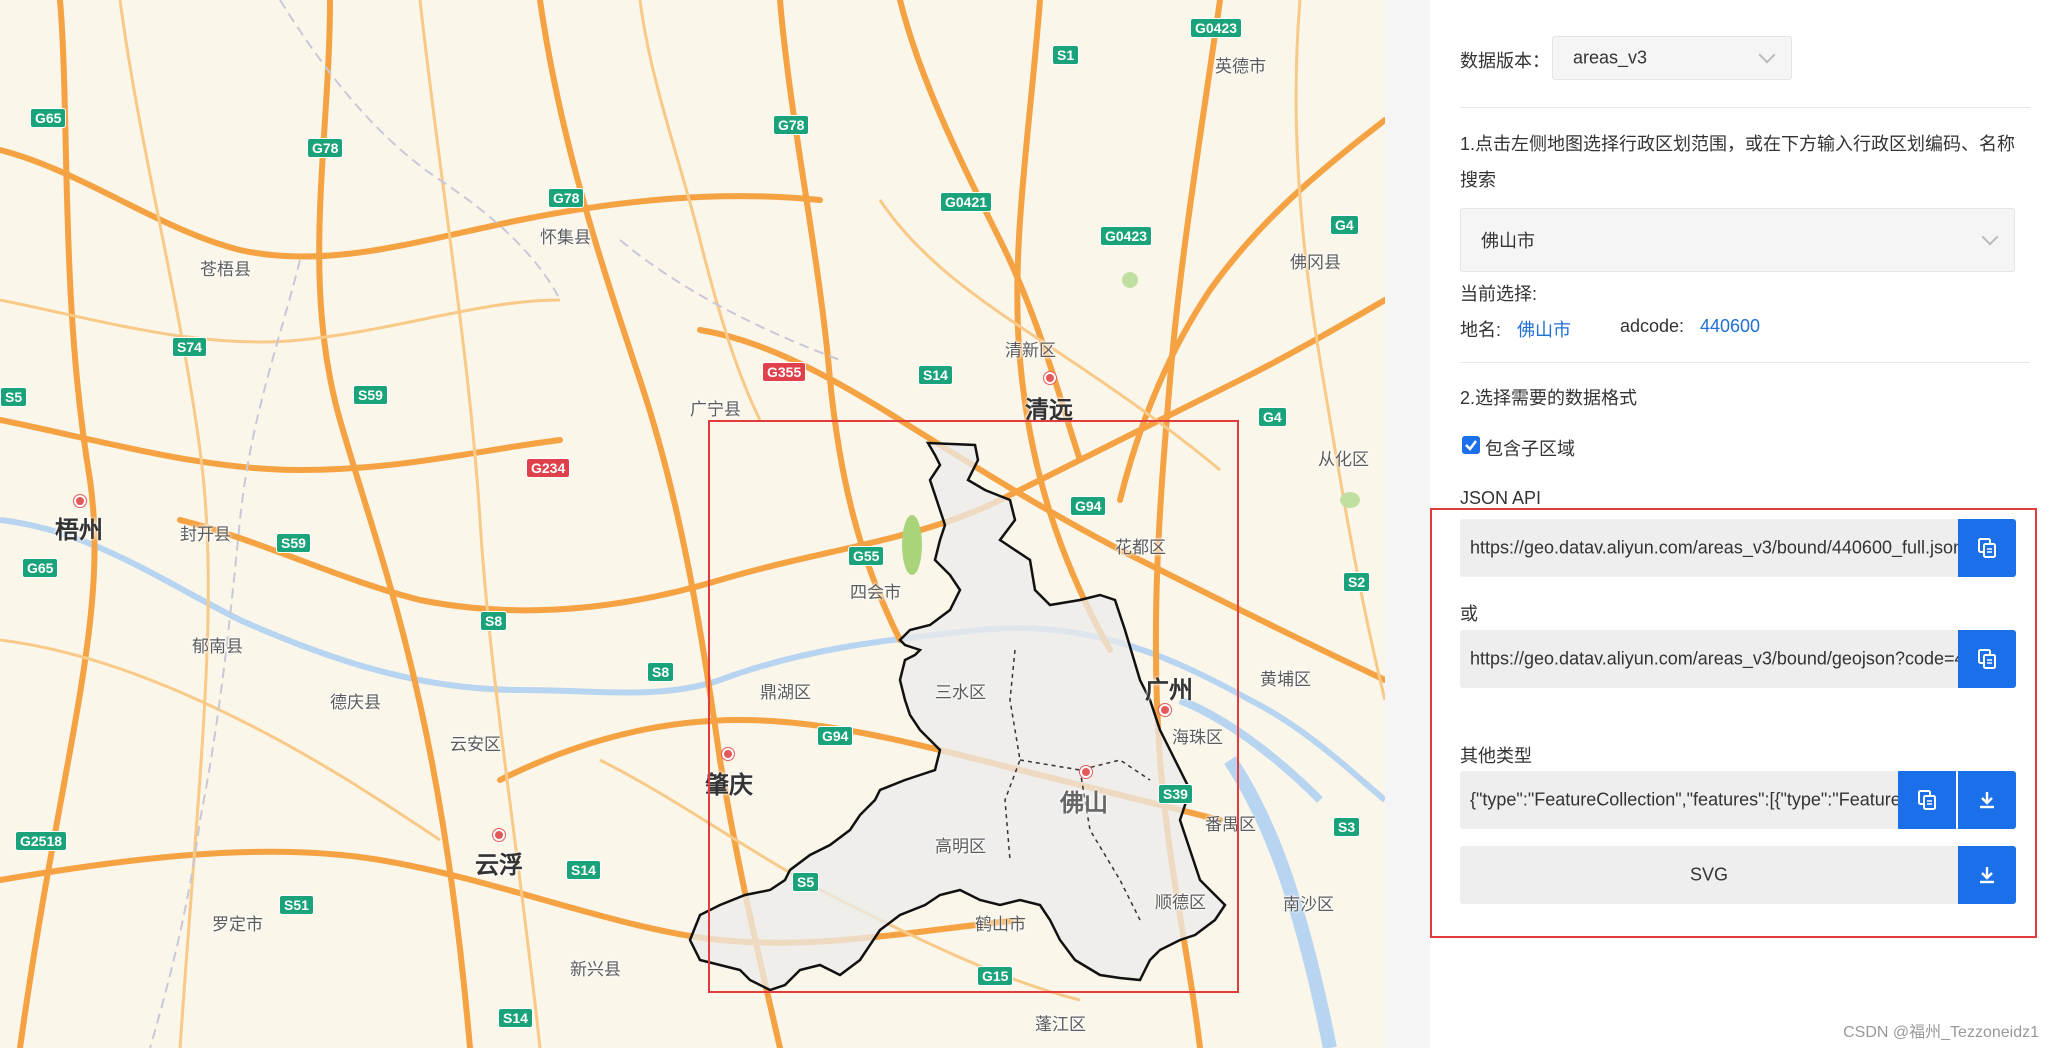 This screenshot has width=2063, height=1048. Describe the element at coordinates (1066, 55) in the screenshot. I see `road-shield: S1` at that location.